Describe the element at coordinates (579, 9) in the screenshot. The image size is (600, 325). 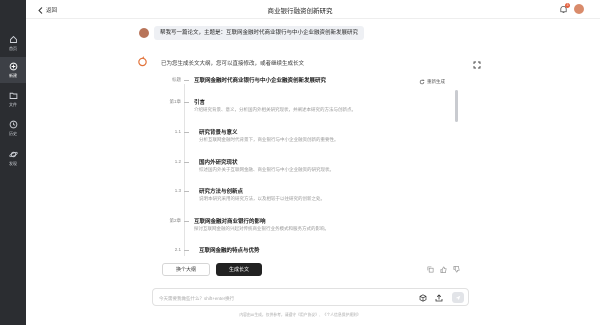
I see `avatar` at that location.